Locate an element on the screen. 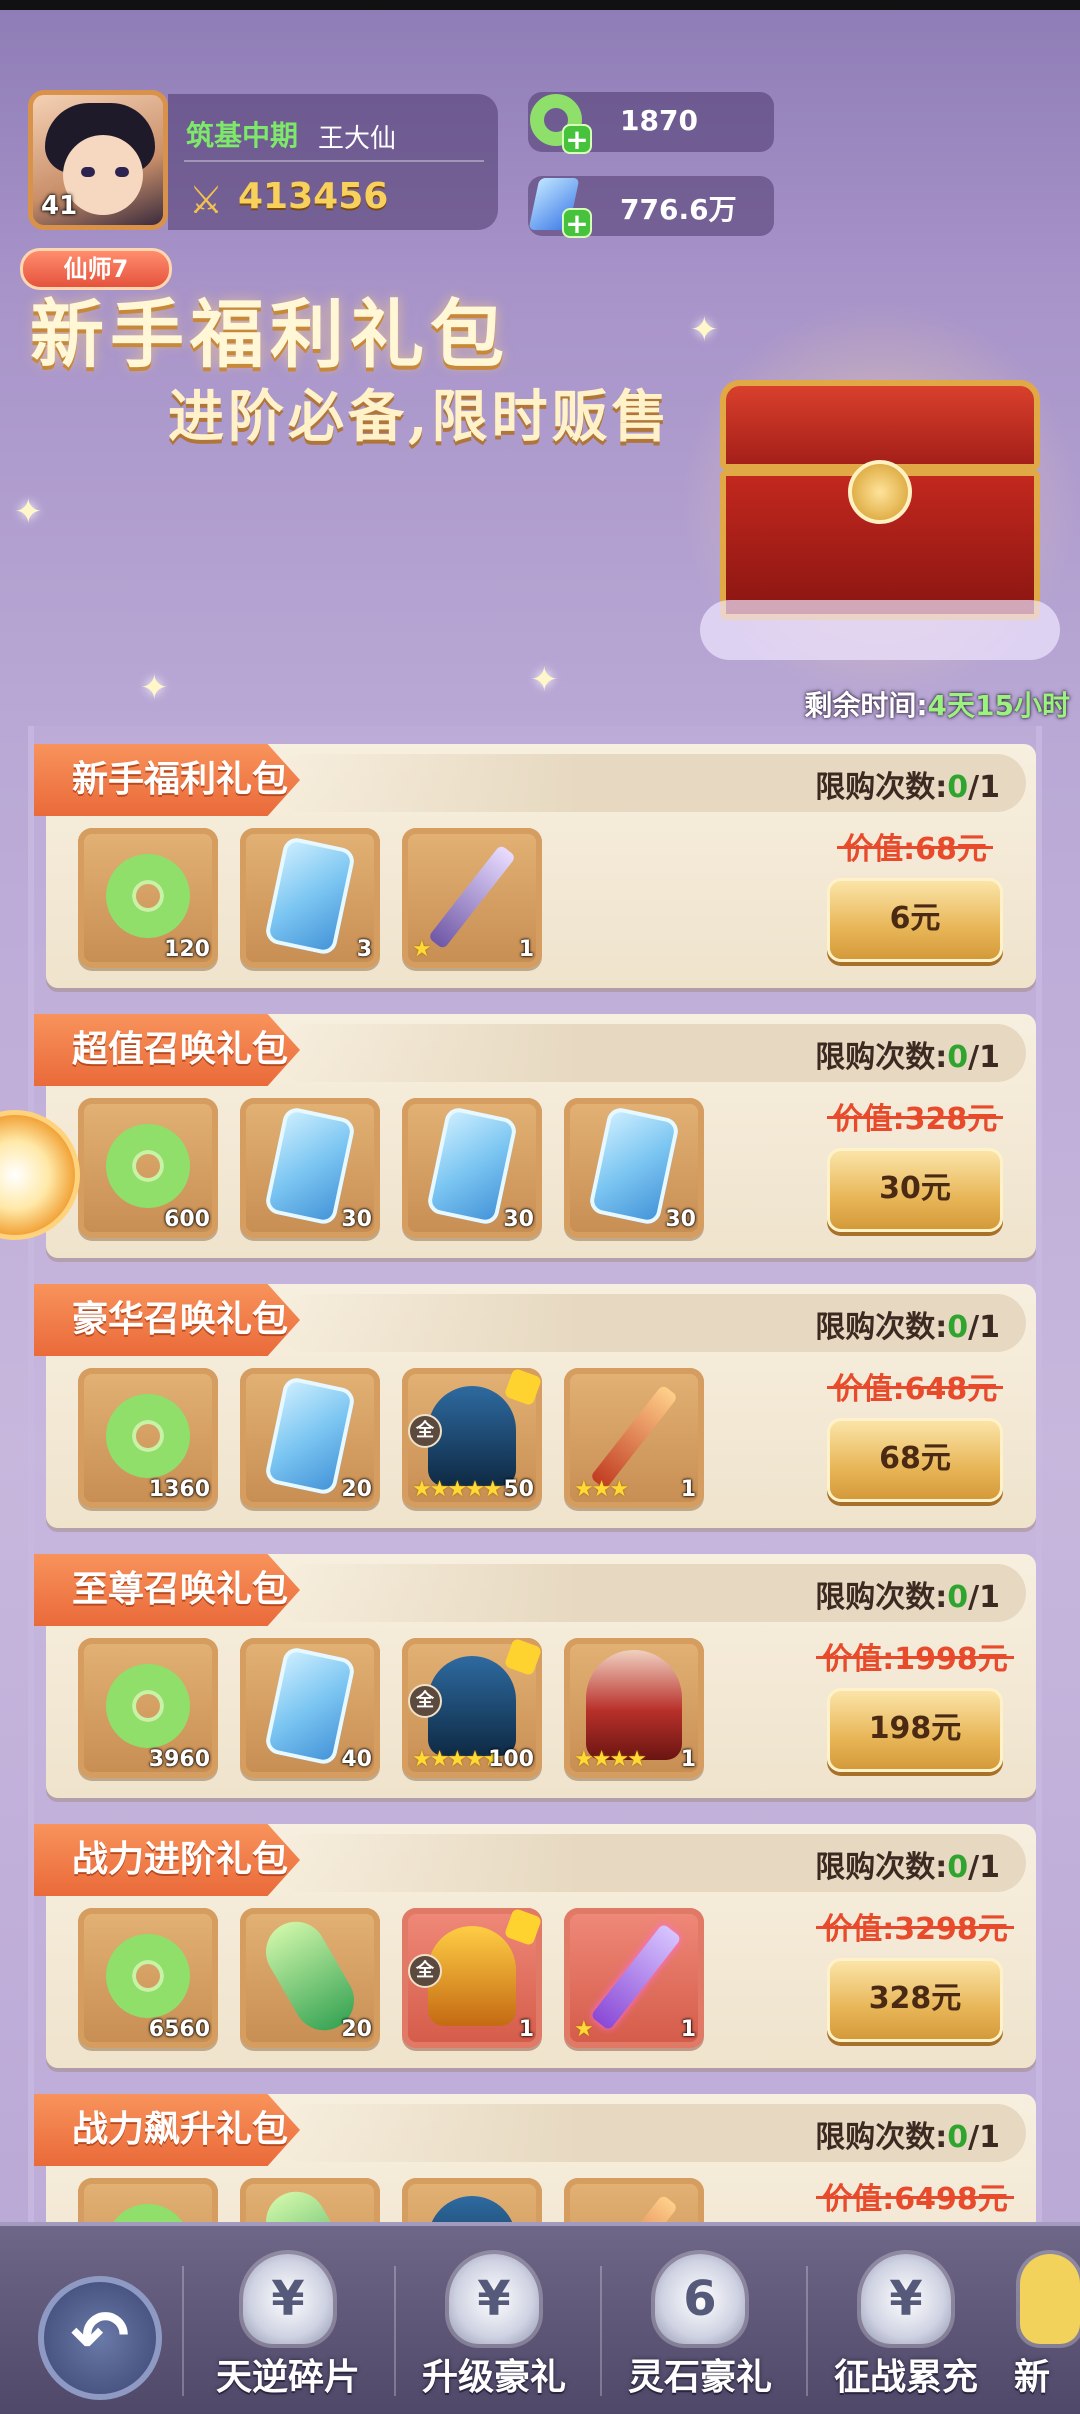 The image size is (1080, 2414). reward-item-jade: 1360 is located at coordinates (148, 1438).